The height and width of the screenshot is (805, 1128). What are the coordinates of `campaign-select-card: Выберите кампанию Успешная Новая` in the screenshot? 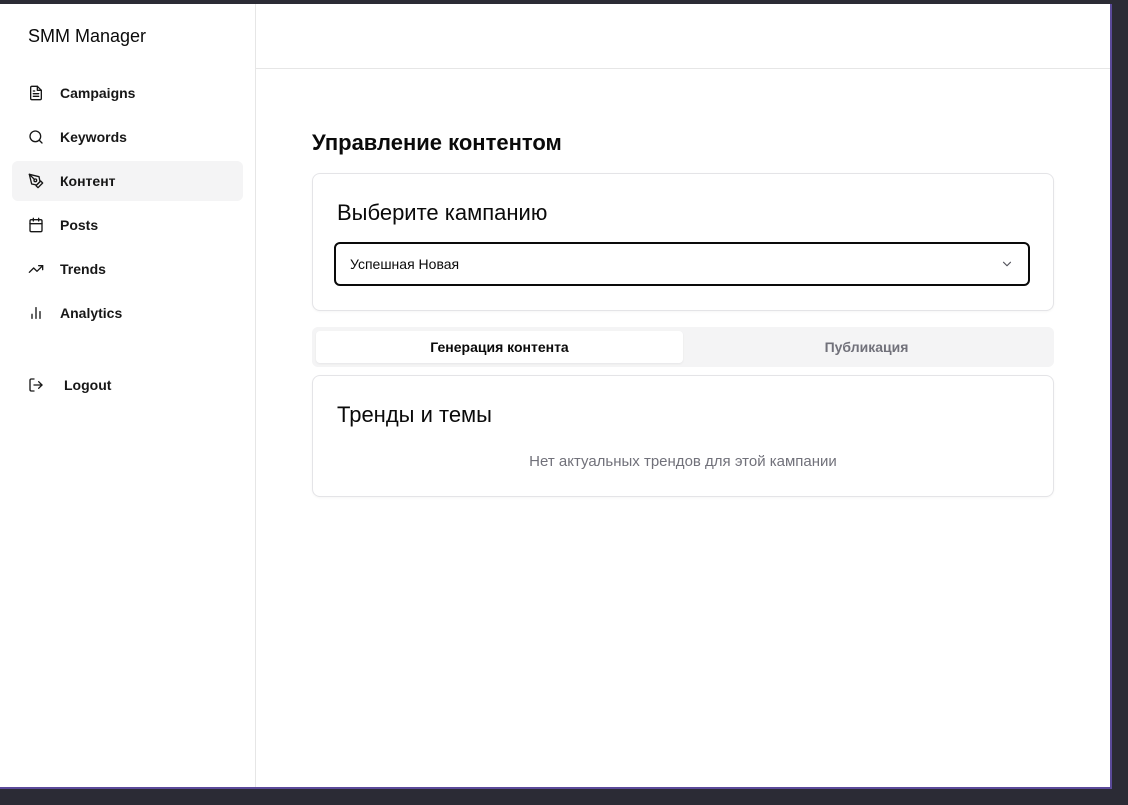 It's located at (683, 242).